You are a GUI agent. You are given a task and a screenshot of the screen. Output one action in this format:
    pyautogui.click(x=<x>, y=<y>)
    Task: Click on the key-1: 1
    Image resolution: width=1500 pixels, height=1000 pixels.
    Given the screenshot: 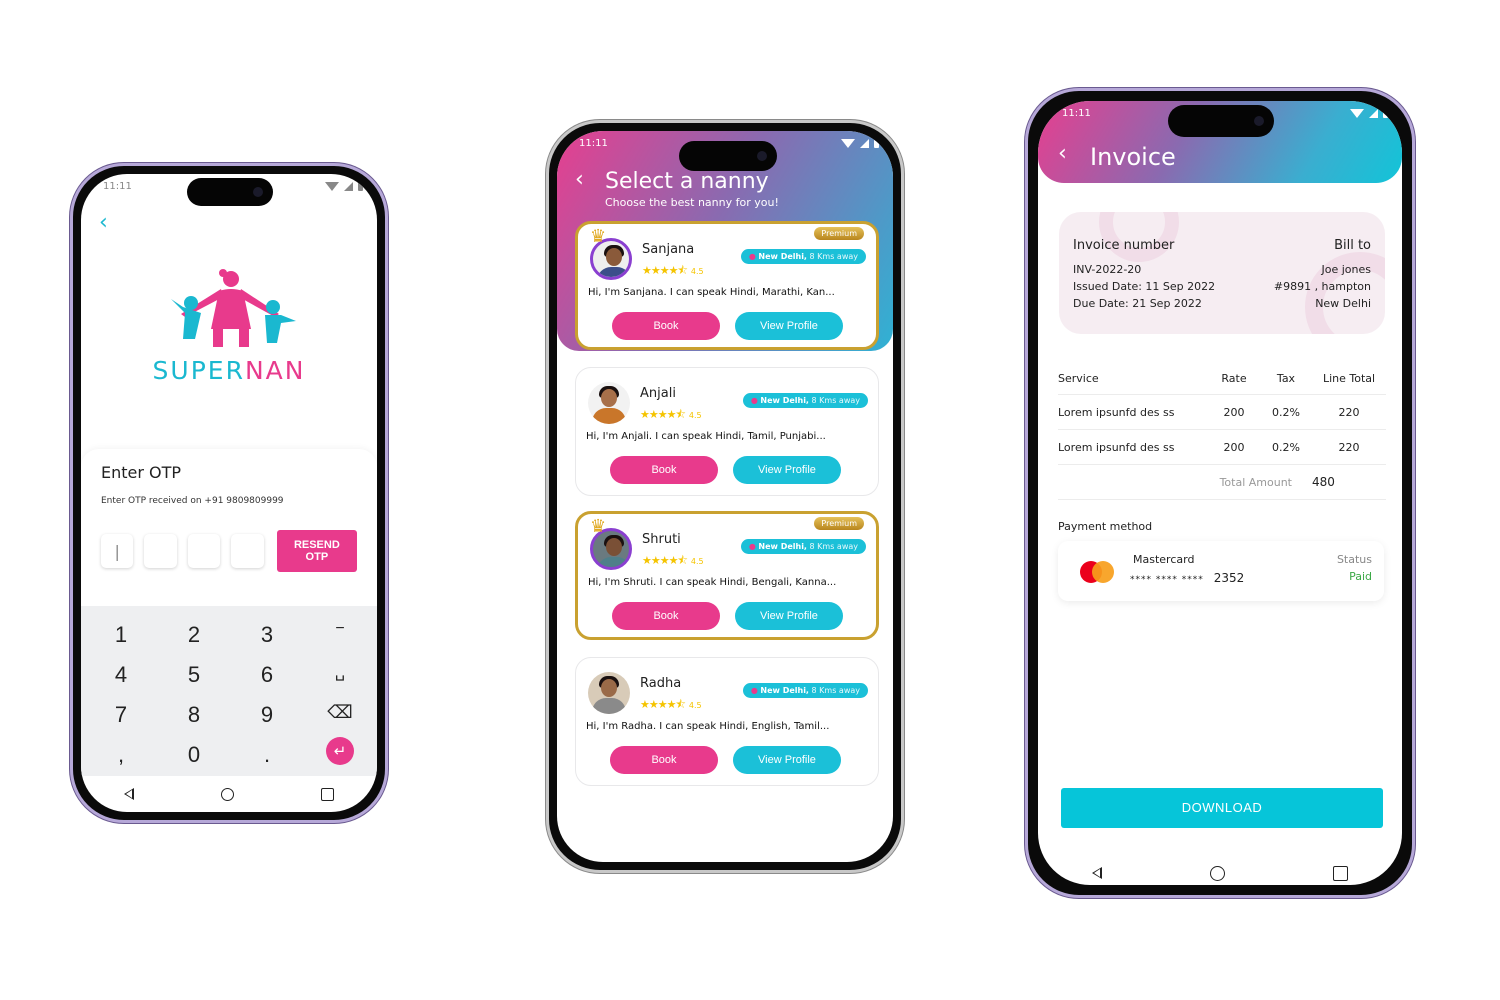 What is the action you would take?
    pyautogui.click(x=121, y=635)
    